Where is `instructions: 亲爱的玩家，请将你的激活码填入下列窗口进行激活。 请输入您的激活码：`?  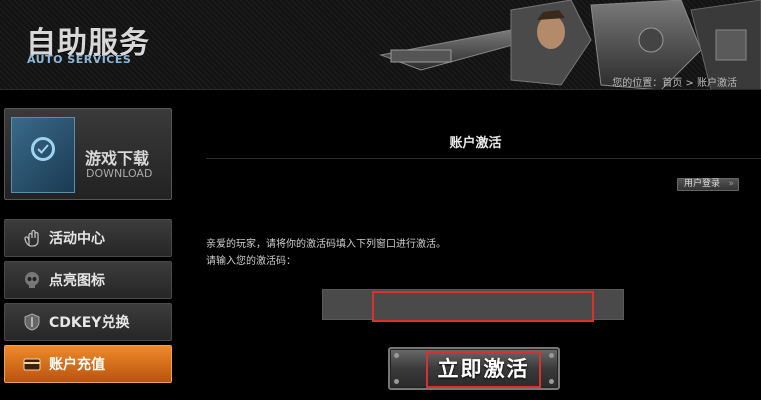
instructions: 亲爱的玩家，请将你的激活码填入下列窗口进行激活。 请输入您的激活码： is located at coordinates (326, 253).